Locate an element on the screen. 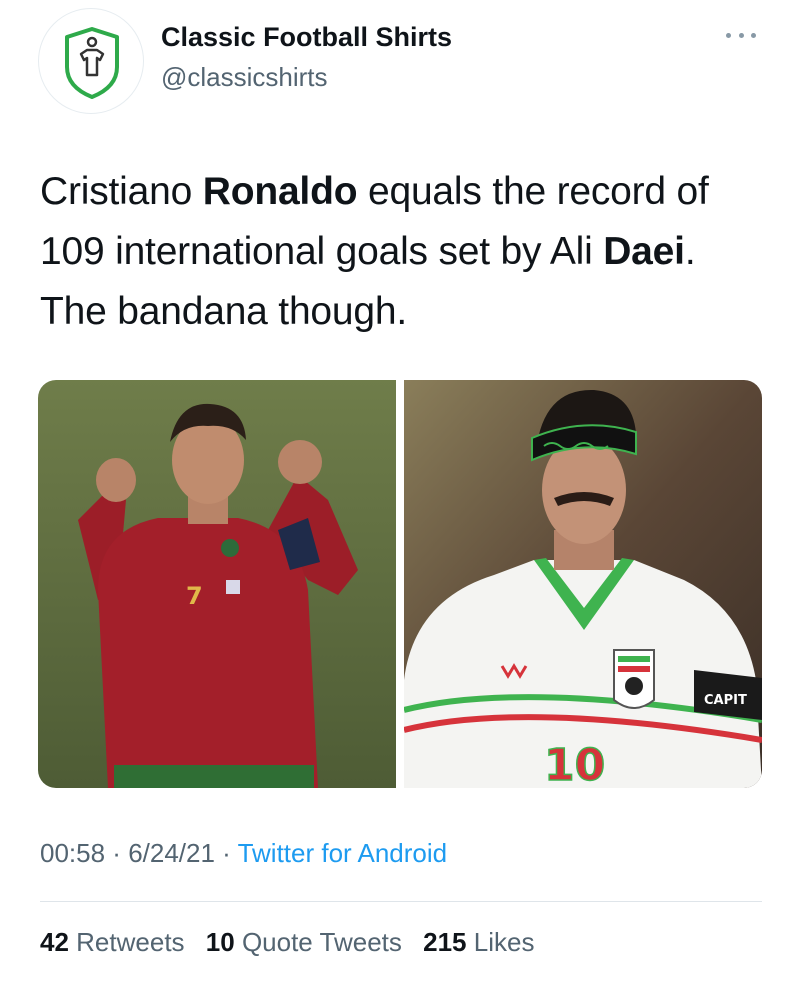 The height and width of the screenshot is (983, 800). tweet-source: Twitter for Android is located at coordinates (343, 853).